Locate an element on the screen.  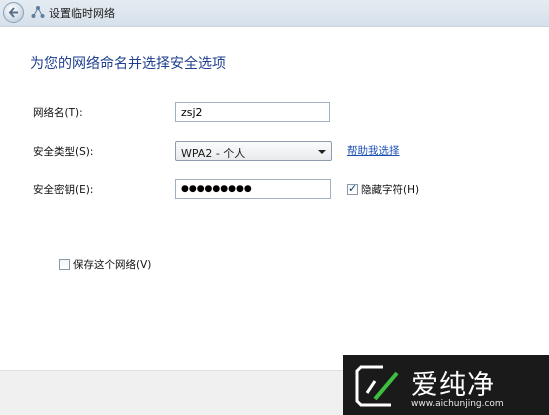
save-network-checkbox is located at coordinates (64, 264).